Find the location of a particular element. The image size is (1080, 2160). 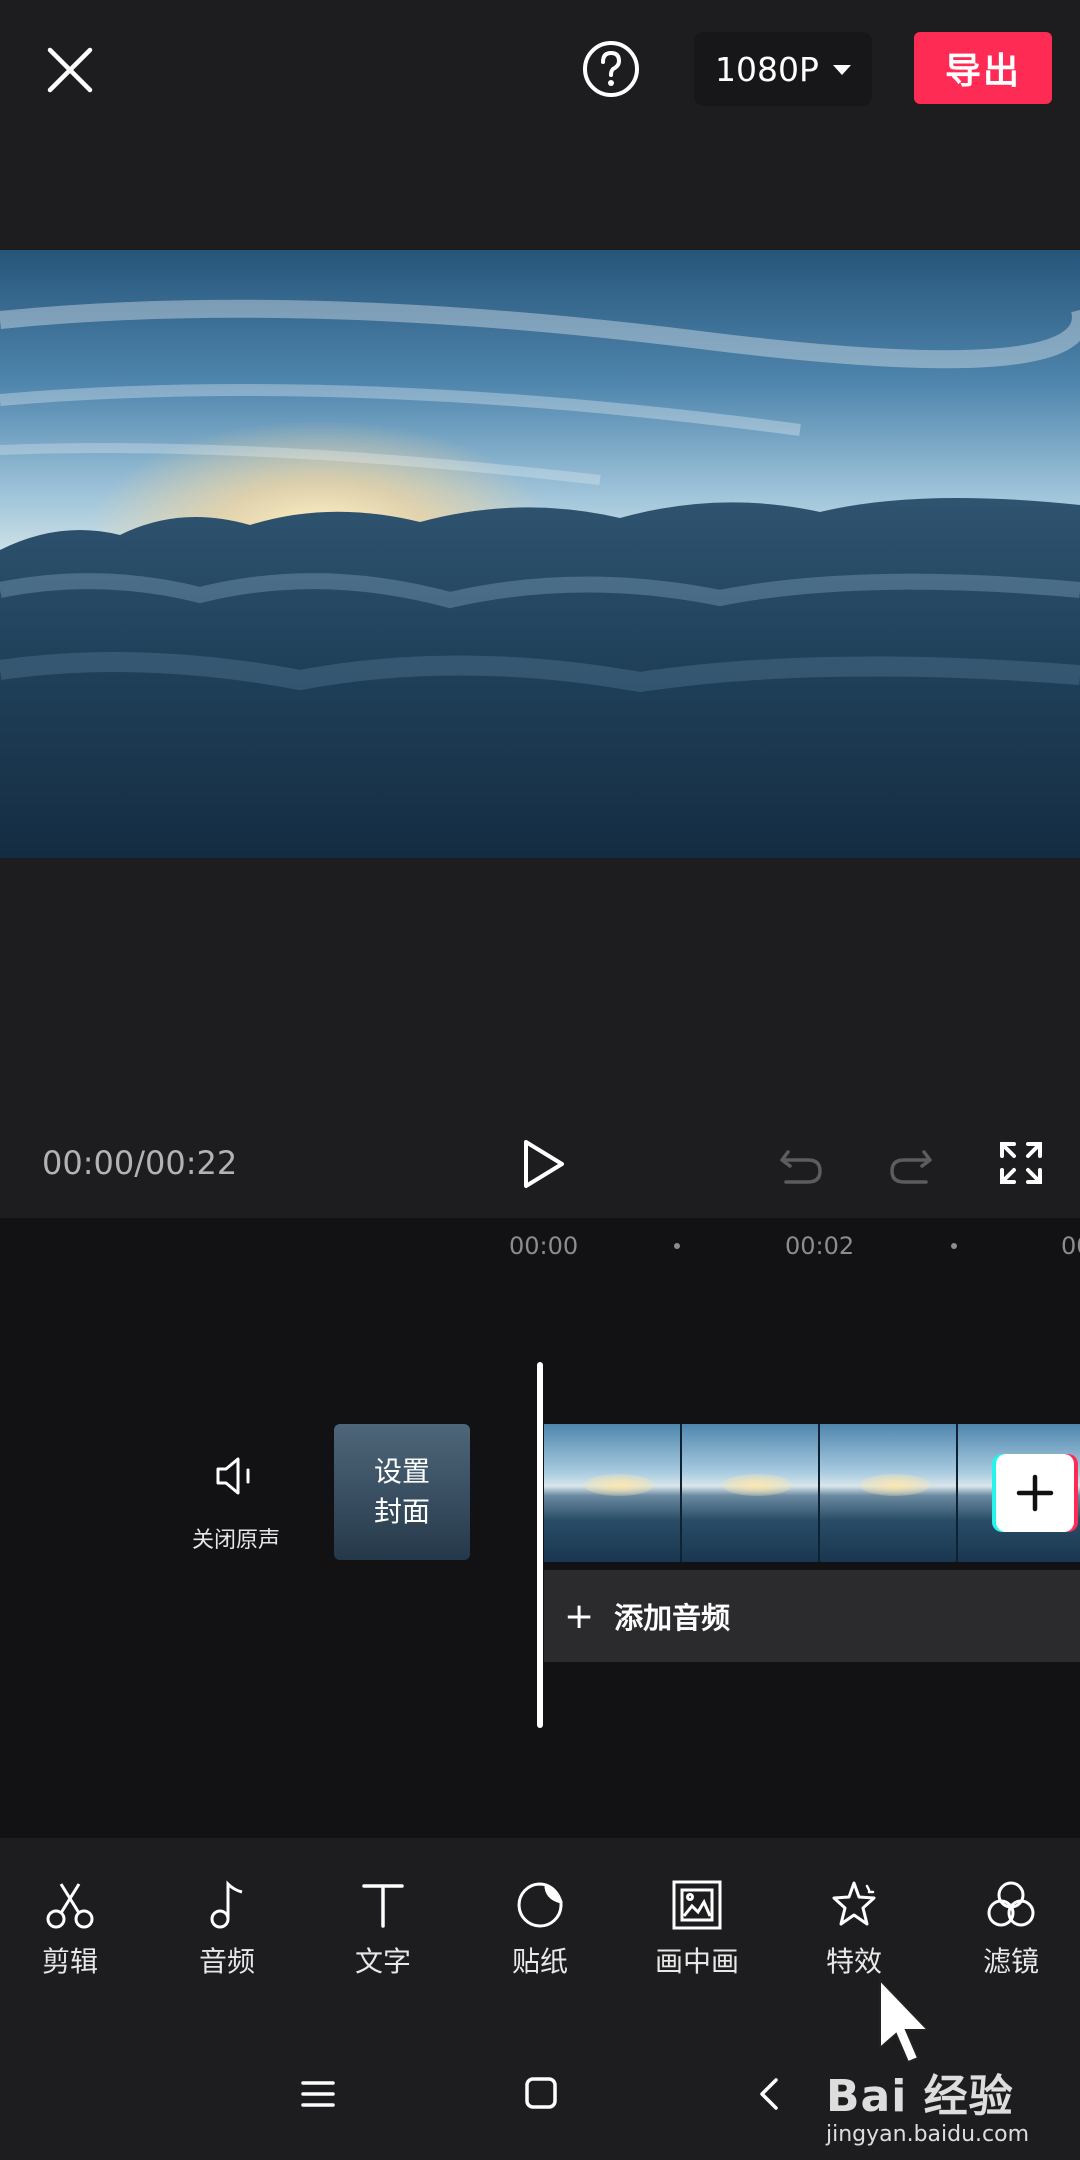

back-button is located at coordinates (768, 2094).